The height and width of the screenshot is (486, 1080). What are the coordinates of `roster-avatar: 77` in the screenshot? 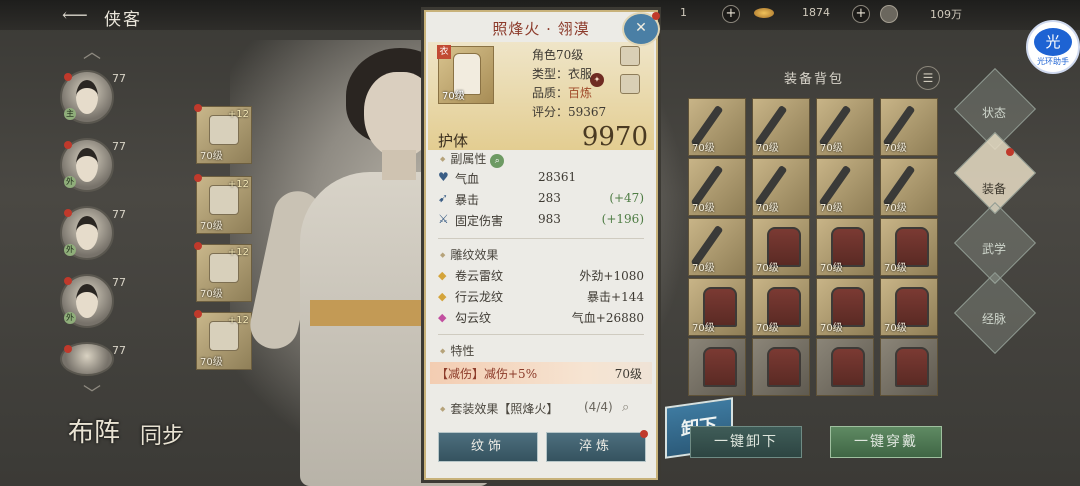 It's located at (93, 359).